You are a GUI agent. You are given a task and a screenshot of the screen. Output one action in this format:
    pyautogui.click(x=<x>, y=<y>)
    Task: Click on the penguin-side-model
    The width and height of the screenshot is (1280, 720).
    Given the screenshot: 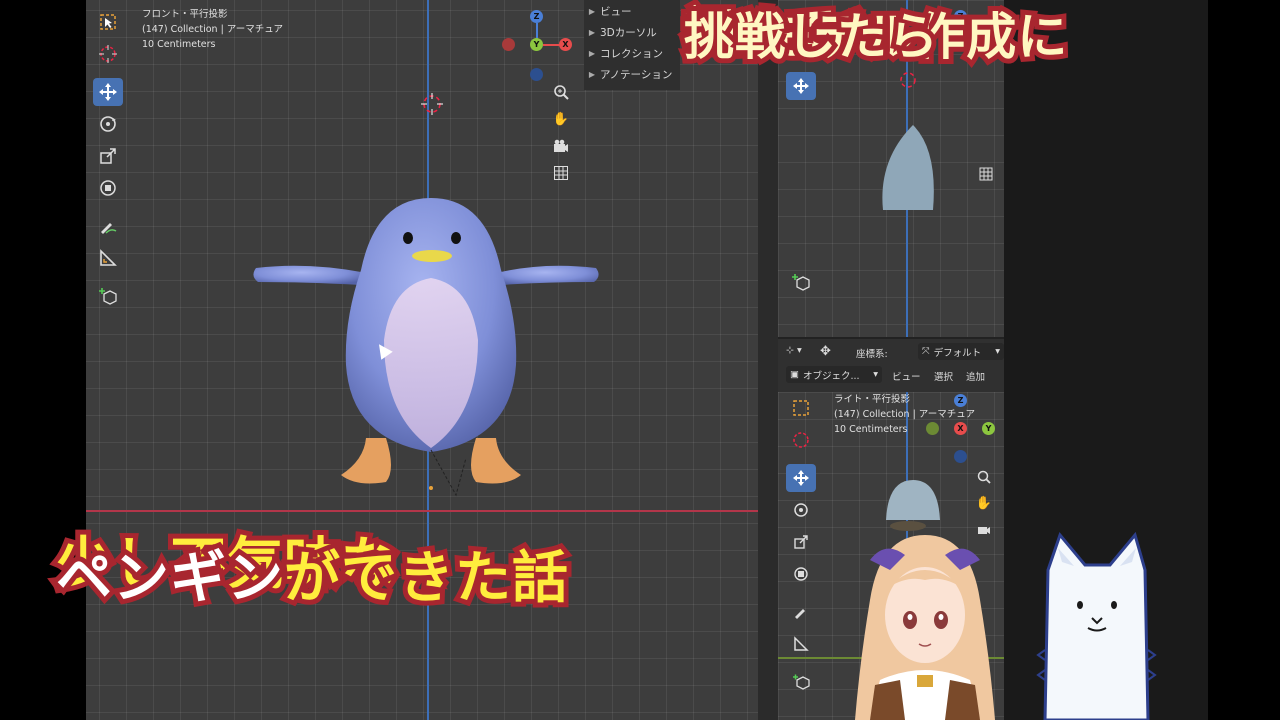 What is the action you would take?
    pyautogui.click(x=908, y=167)
    